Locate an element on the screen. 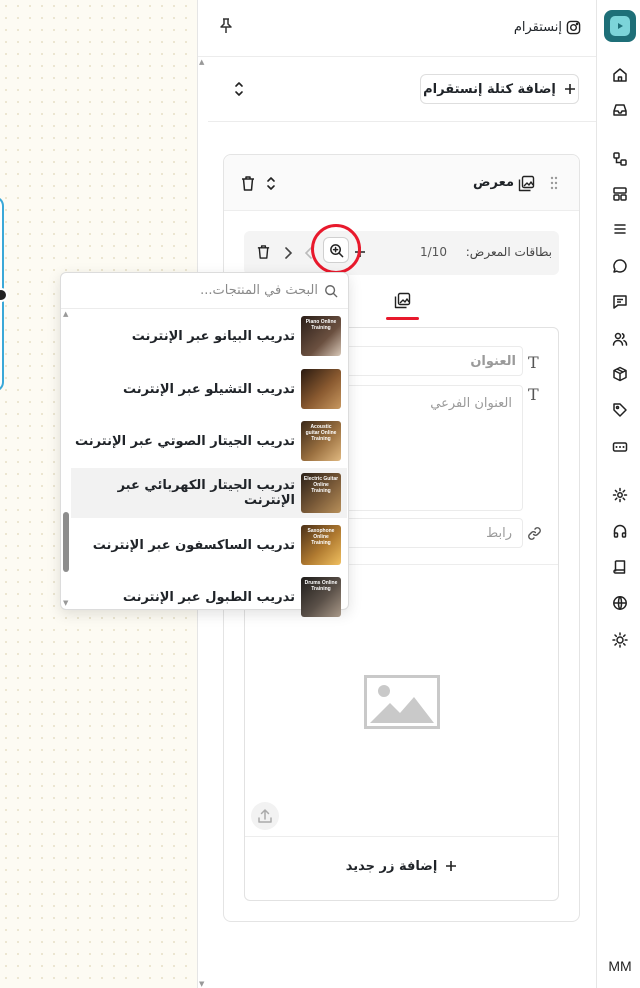 Image resolution: width=640 pixels, height=988 pixels. cards-count: 1/10 is located at coordinates (433, 252).